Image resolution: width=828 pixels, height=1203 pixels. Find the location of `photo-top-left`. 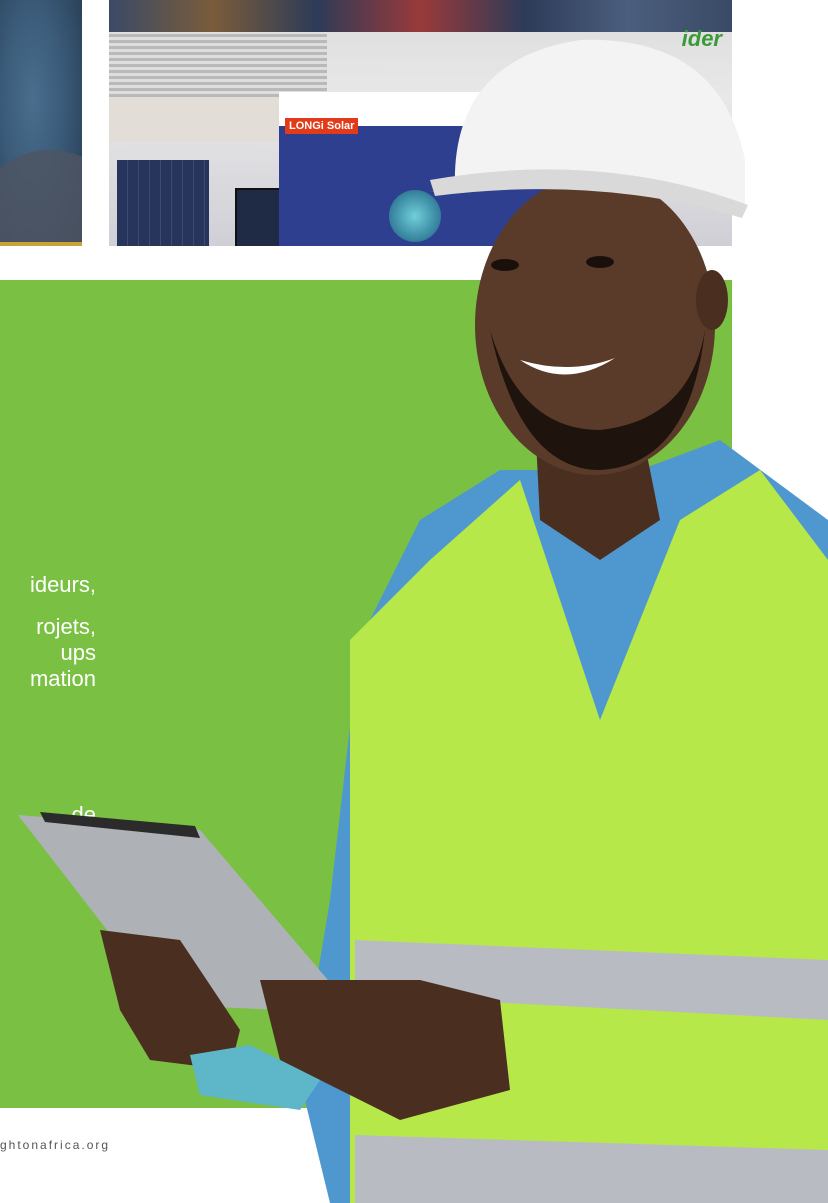

photo-top-left is located at coordinates (41, 123).